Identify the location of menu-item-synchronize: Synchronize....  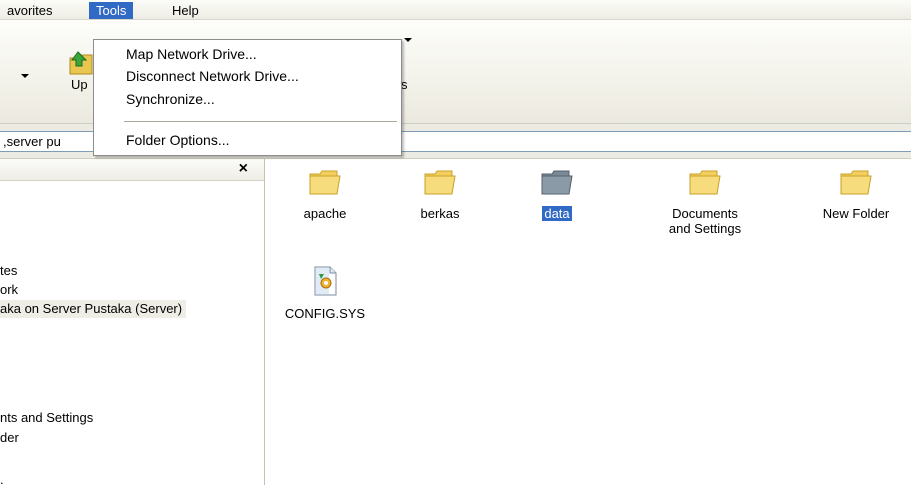
(170, 99).